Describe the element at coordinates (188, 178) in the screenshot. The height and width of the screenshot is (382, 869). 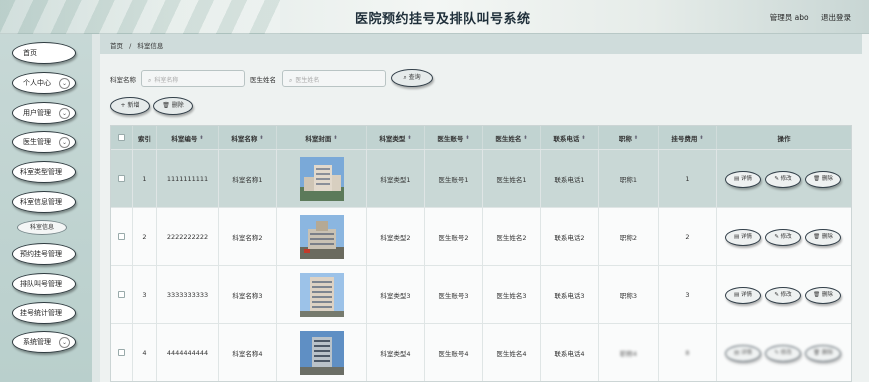
I see `cell-code: 1111111111` at that location.